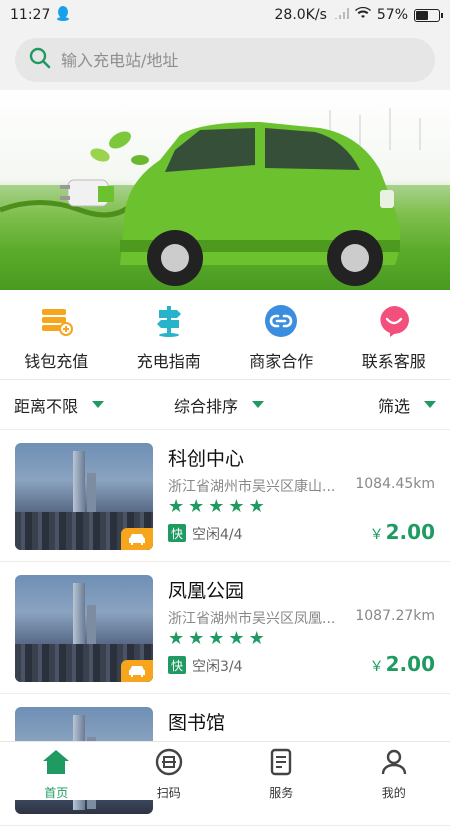 Image resolution: width=450 pixels, height=826 pixels. I want to click on quick-action-customer-service: 联系客服, so click(394, 334).